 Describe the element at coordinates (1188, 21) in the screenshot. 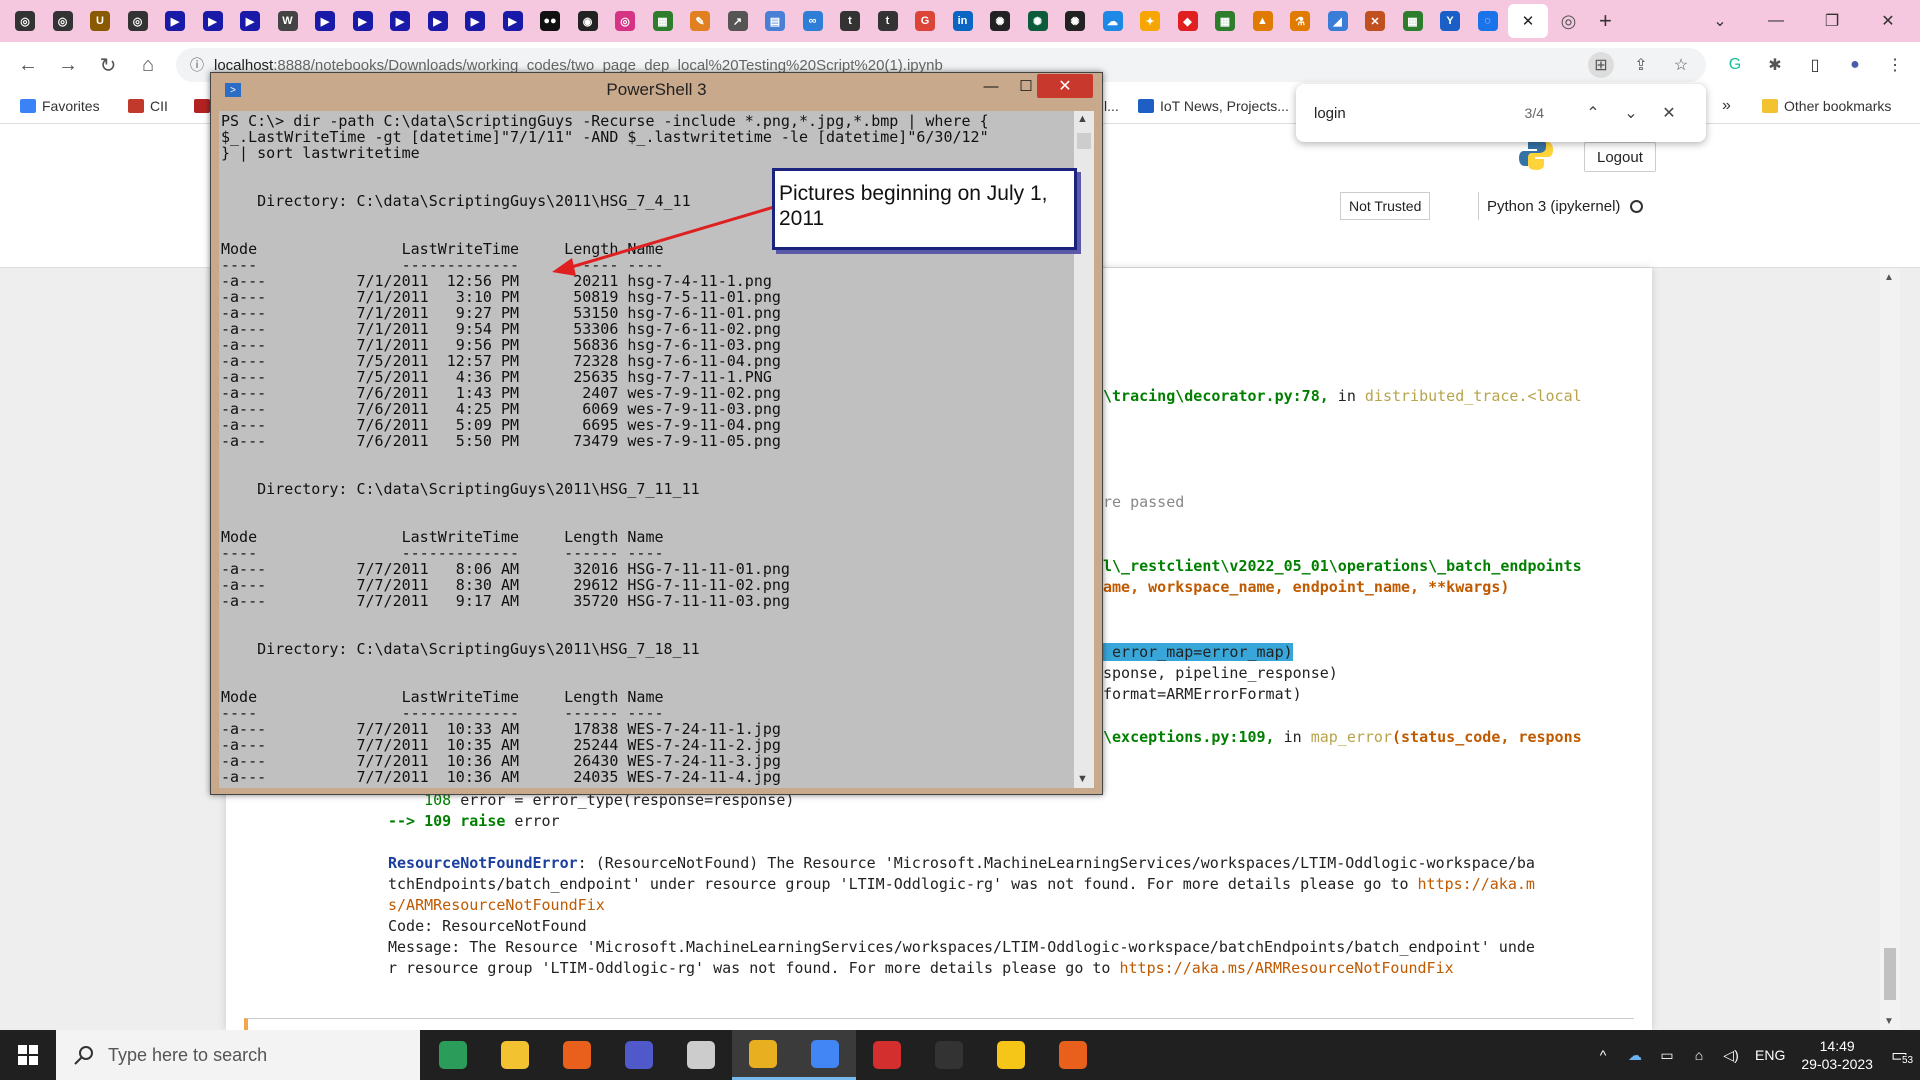

I see `tab: ◆` at that location.